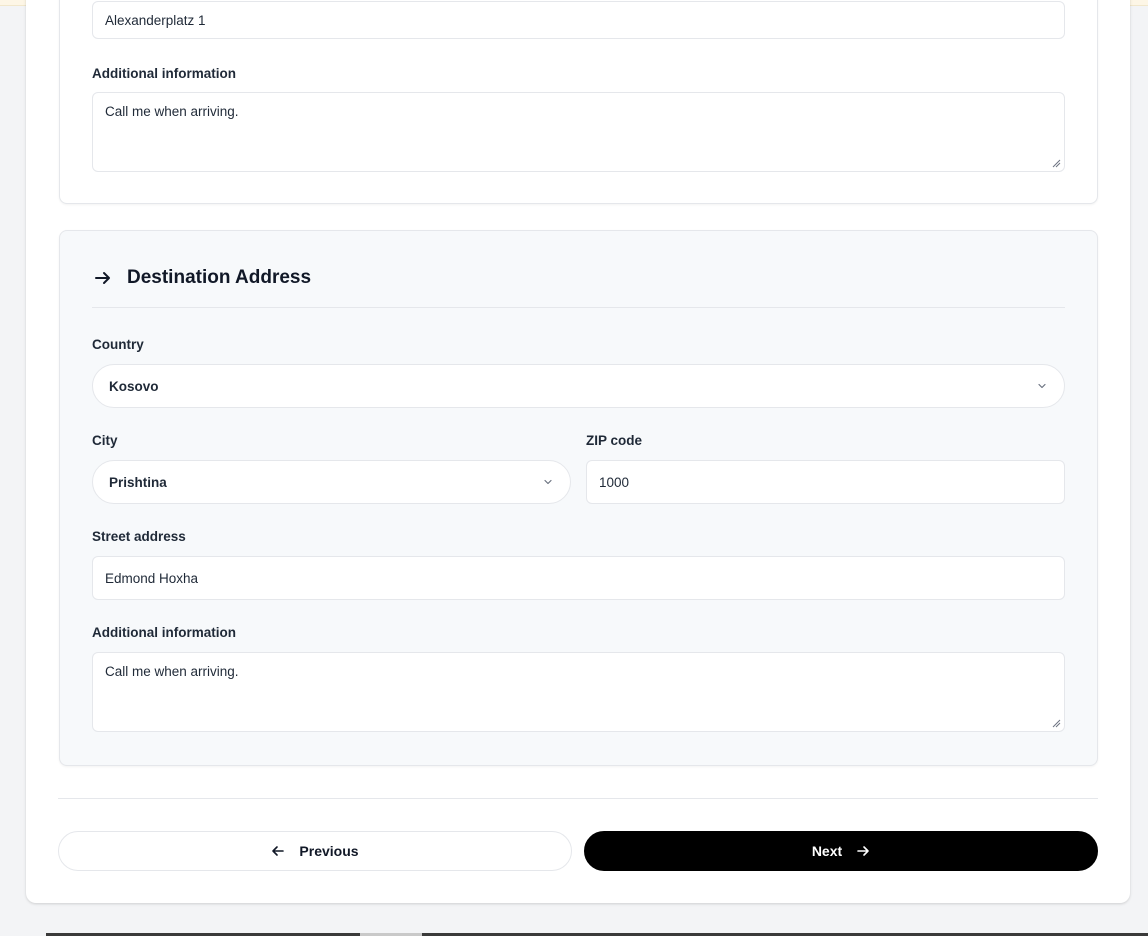 This screenshot has height=936, width=1148. I want to click on zip-input: 1000, so click(825, 482).